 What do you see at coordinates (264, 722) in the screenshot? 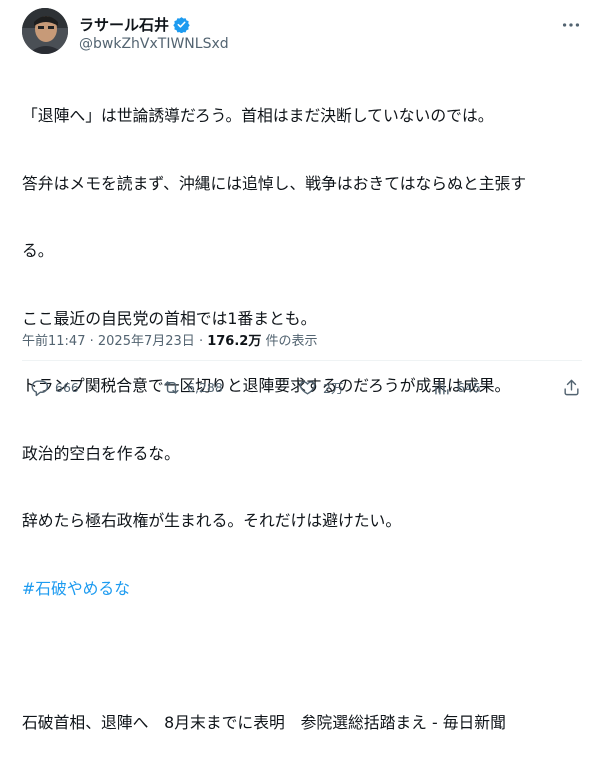
I see `news-headline: 石破首相、退陣へ 8月末までに表明 参院選総括踏まえ - 毎日新聞` at bounding box center [264, 722].